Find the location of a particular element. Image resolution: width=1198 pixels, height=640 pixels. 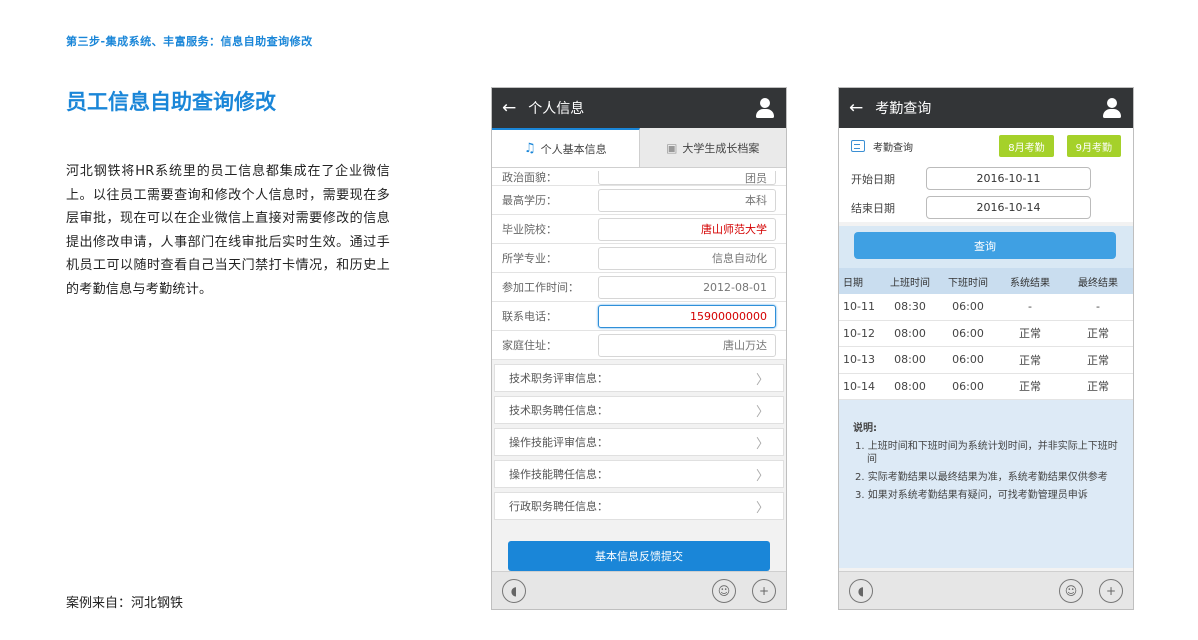

link-label: 操作技能聘任信息： is located at coordinates (558, 474).